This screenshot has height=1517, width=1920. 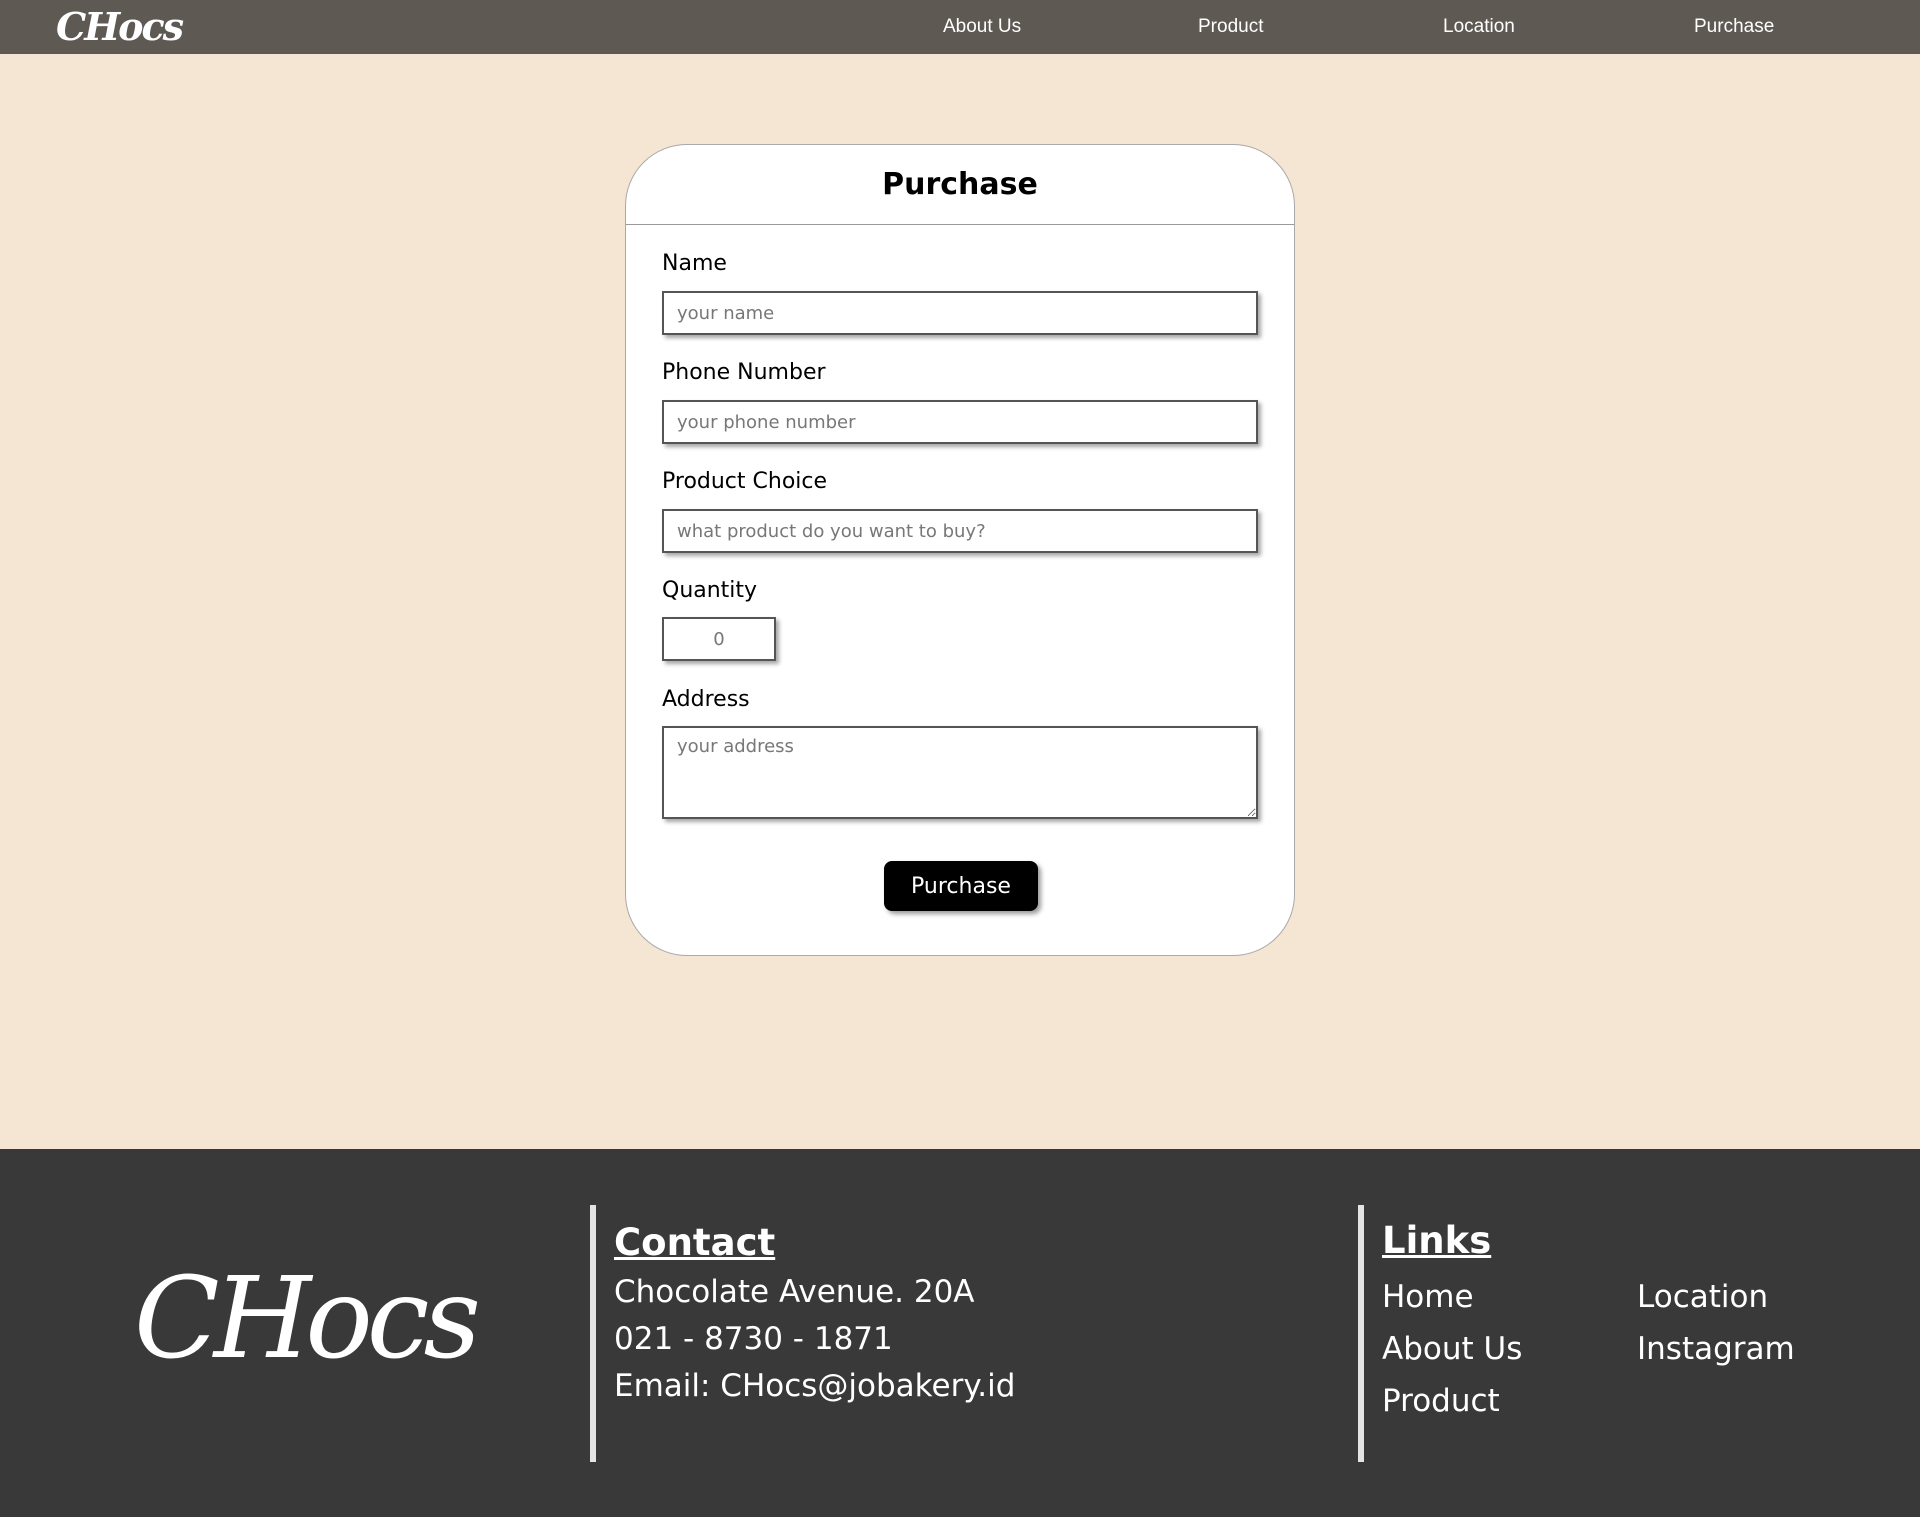 What do you see at coordinates (1230, 27) in the screenshot?
I see `nav-link-product: Product` at bounding box center [1230, 27].